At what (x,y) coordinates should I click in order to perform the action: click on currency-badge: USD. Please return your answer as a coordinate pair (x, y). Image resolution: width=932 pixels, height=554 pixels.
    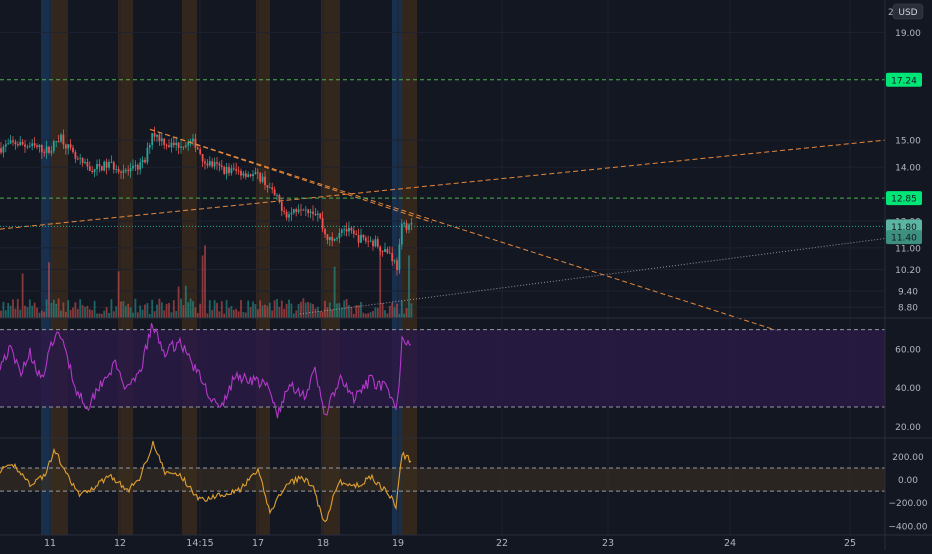
    Looking at the image, I should click on (908, 11).